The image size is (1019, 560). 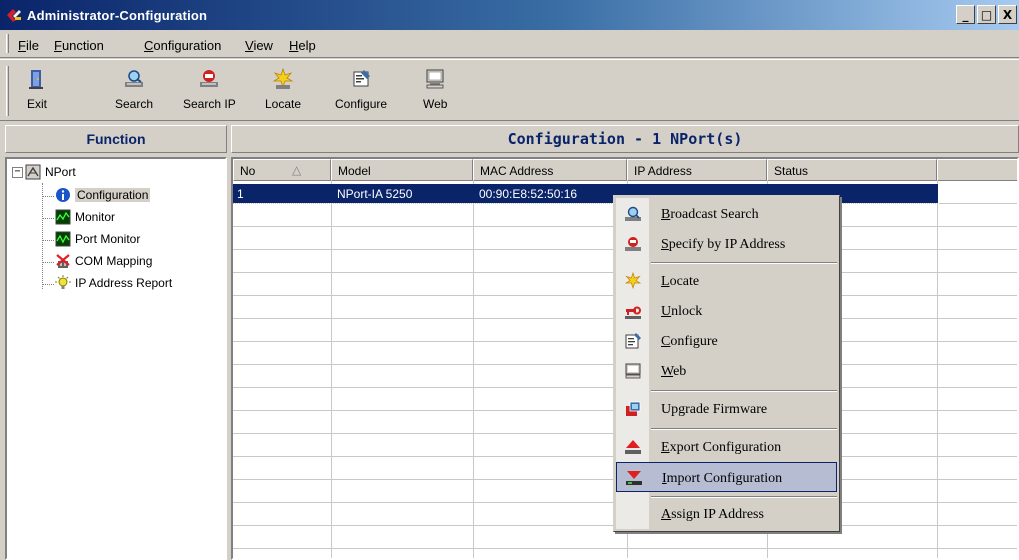 What do you see at coordinates (283, 104) in the screenshot?
I see `locate-label: Locate` at bounding box center [283, 104].